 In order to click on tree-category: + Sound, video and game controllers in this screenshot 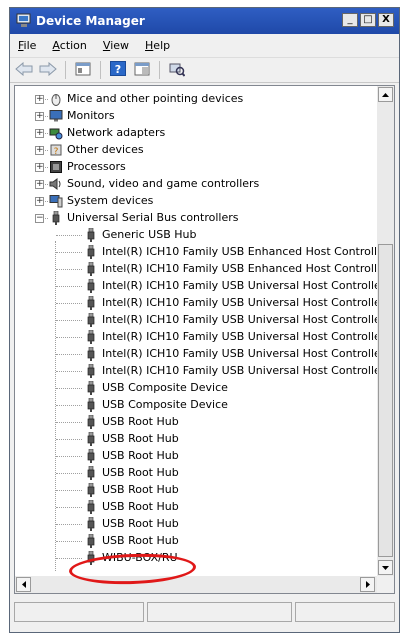, I will do `click(196, 184)`.